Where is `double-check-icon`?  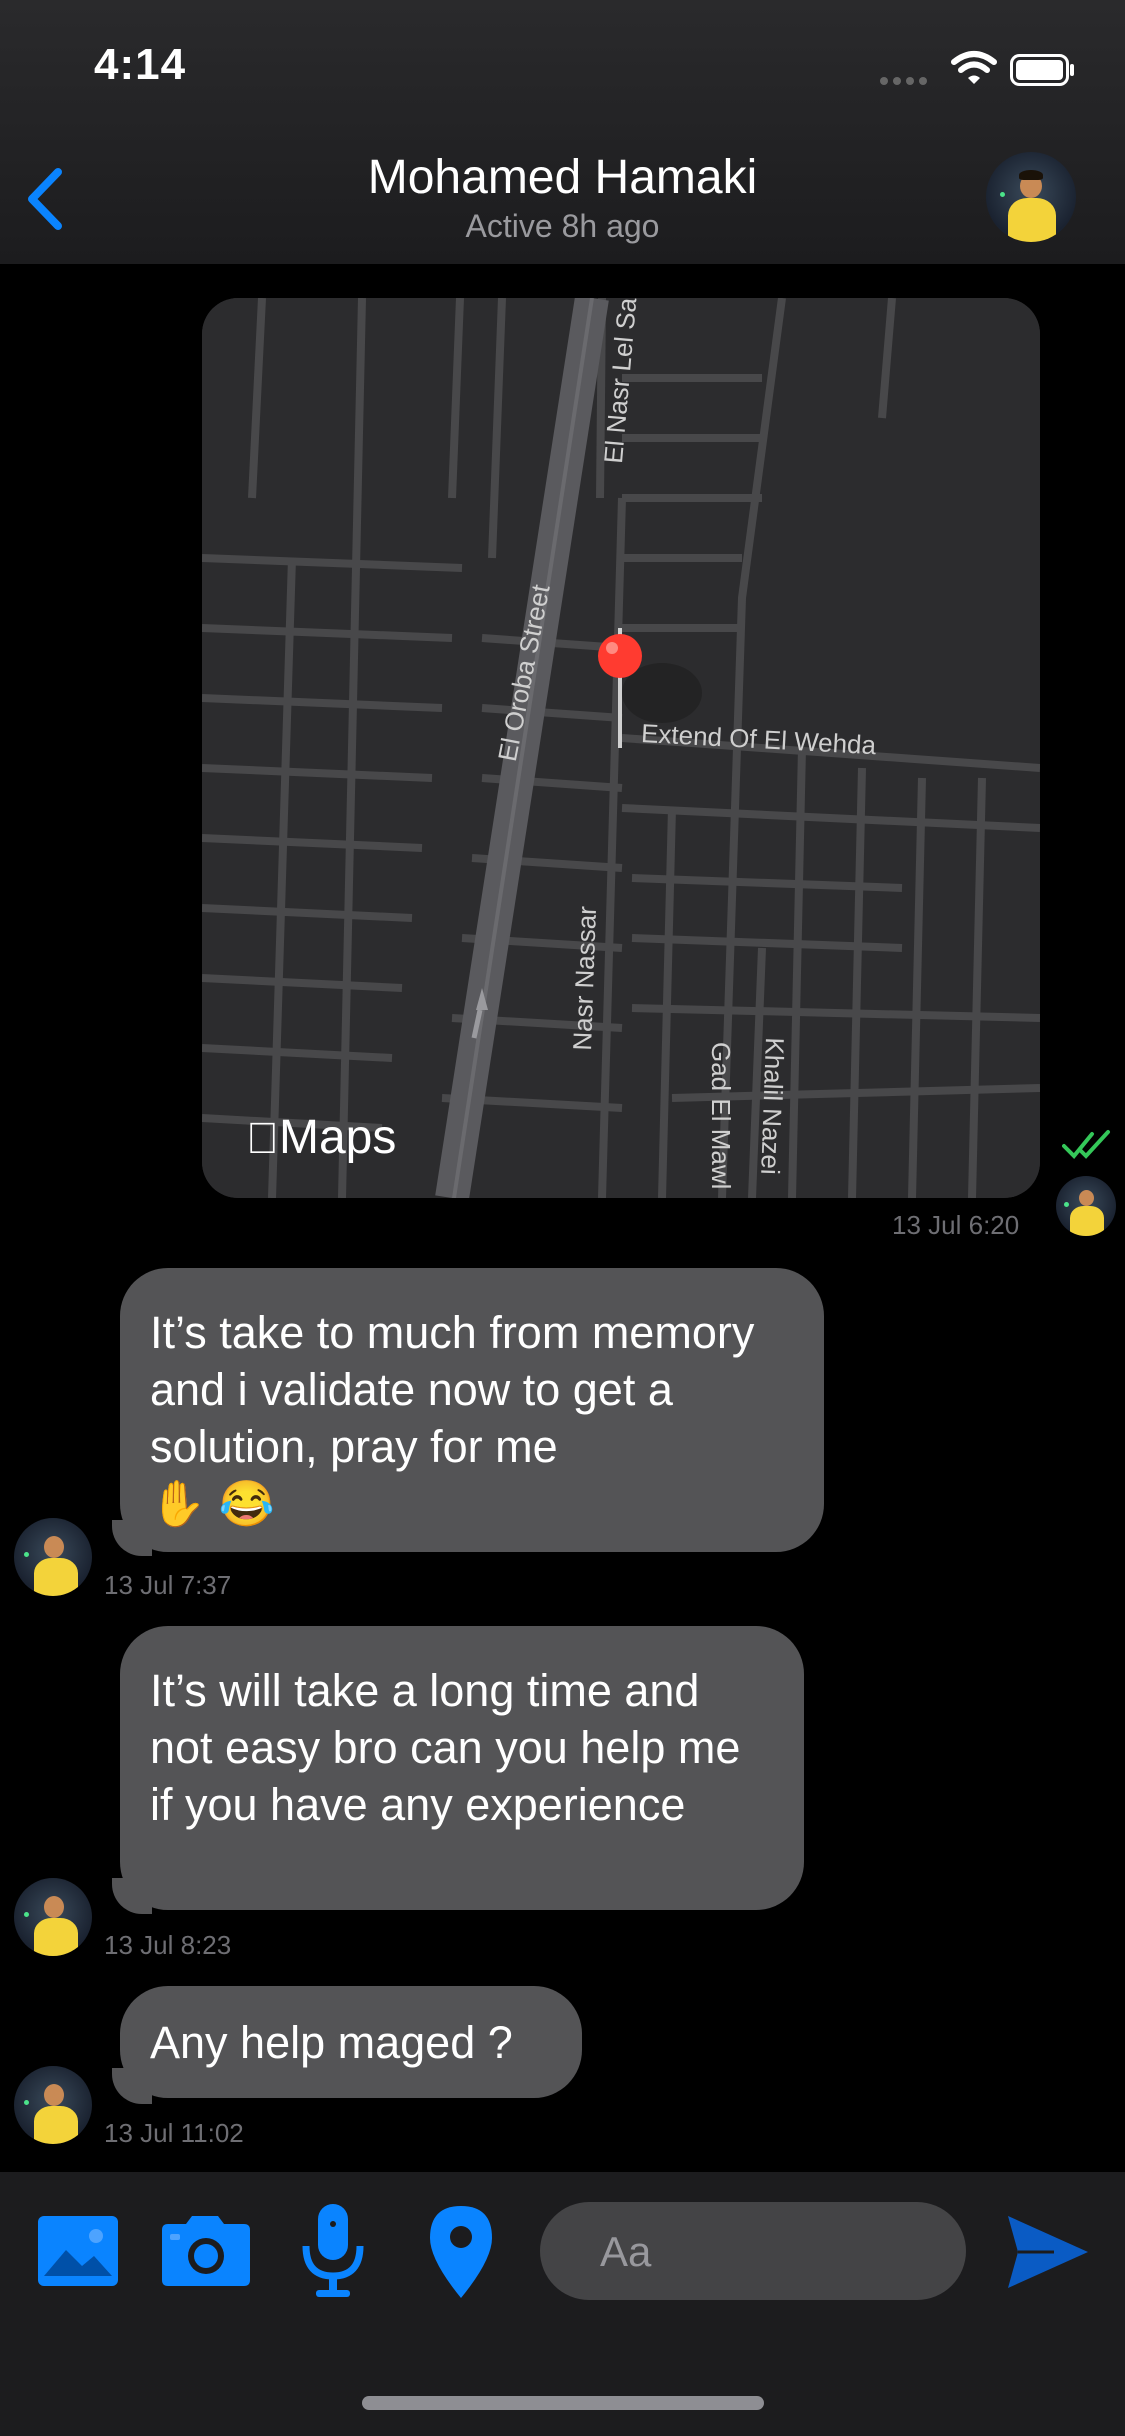
double-check-icon is located at coordinates (1086, 1144).